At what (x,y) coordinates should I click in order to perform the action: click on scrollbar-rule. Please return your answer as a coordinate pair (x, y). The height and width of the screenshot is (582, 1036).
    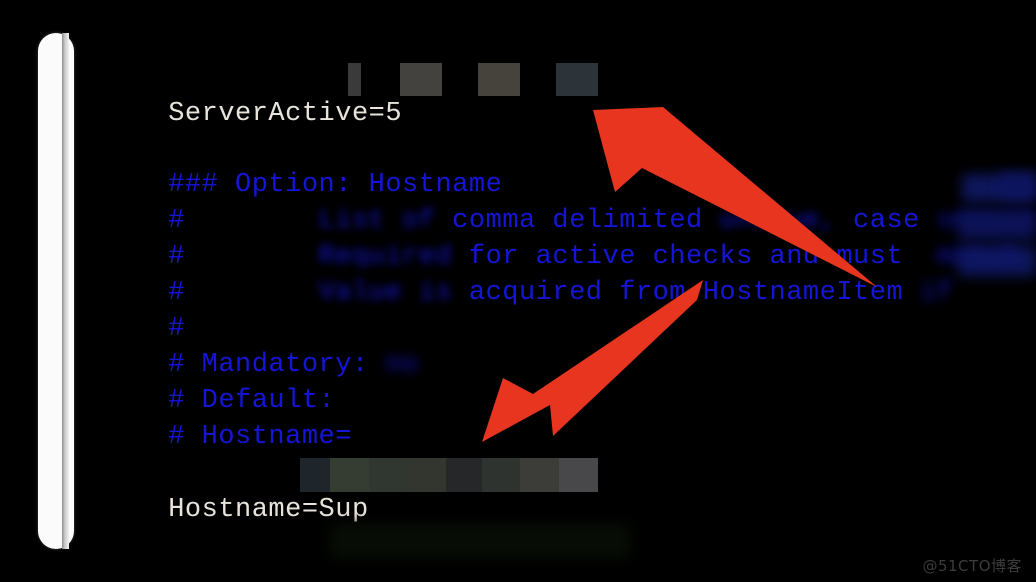
    Looking at the image, I should click on (65, 291).